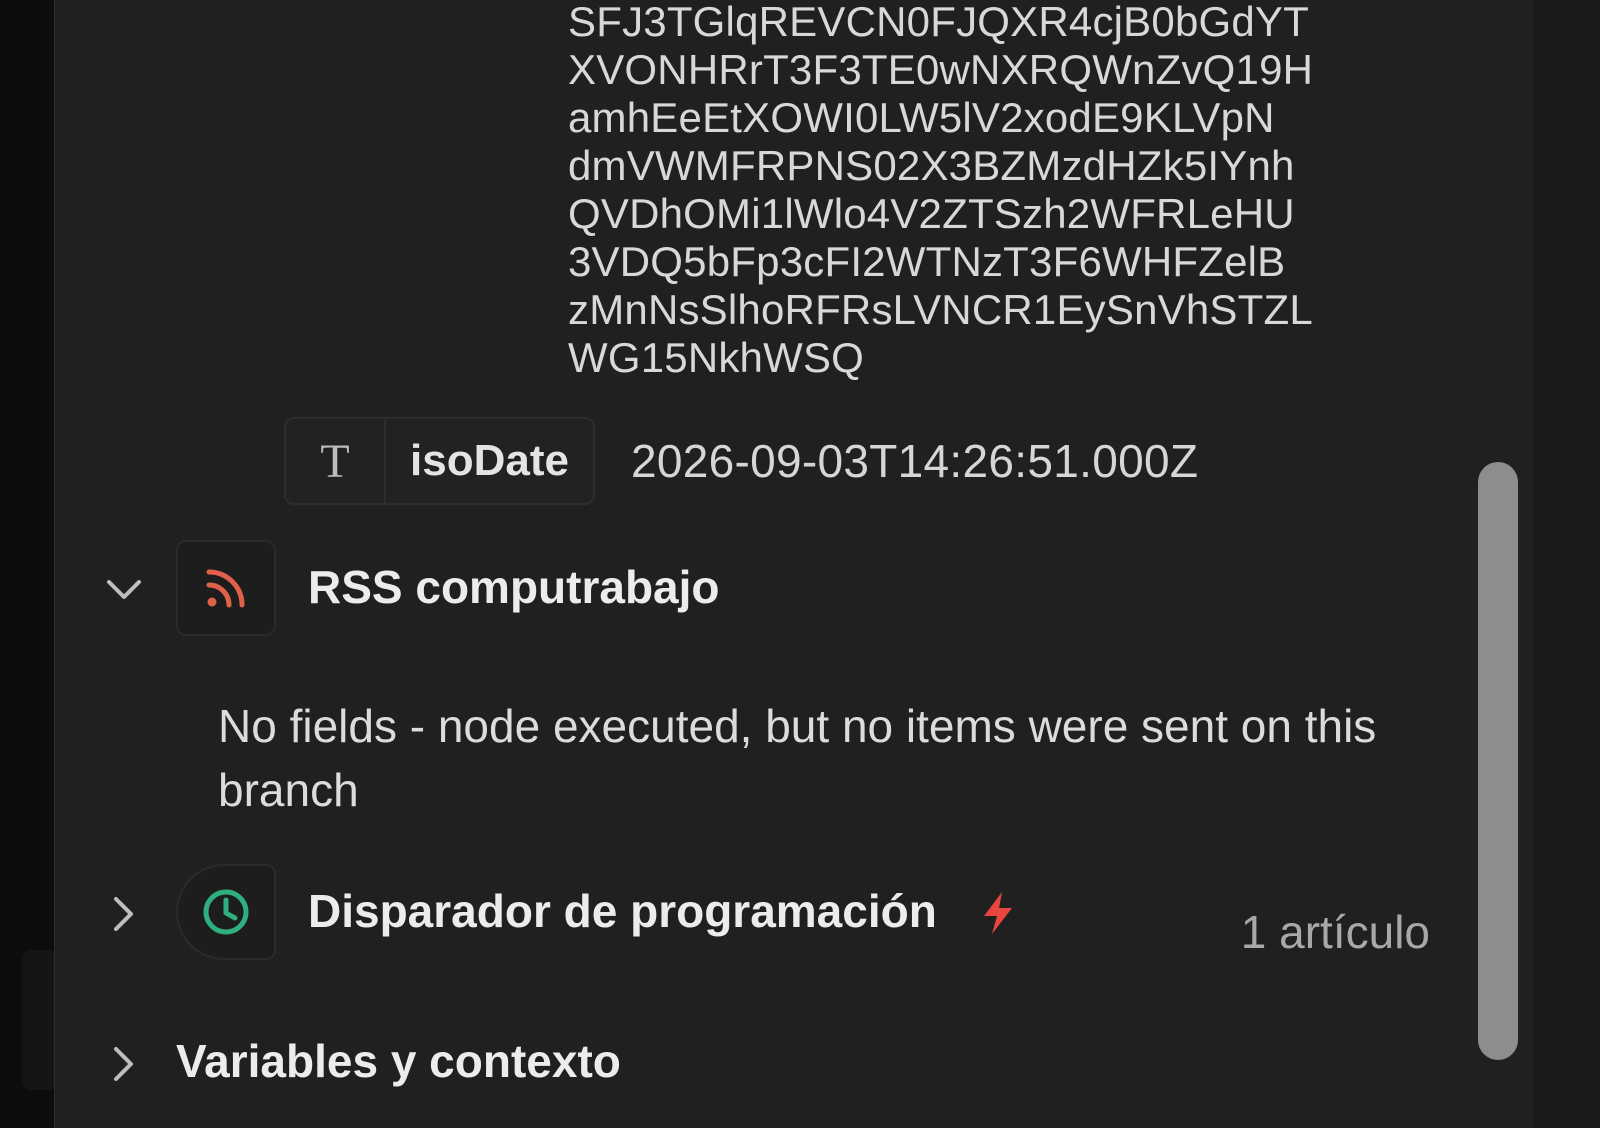  I want to click on left-sidebar-edge, so click(27, 564).